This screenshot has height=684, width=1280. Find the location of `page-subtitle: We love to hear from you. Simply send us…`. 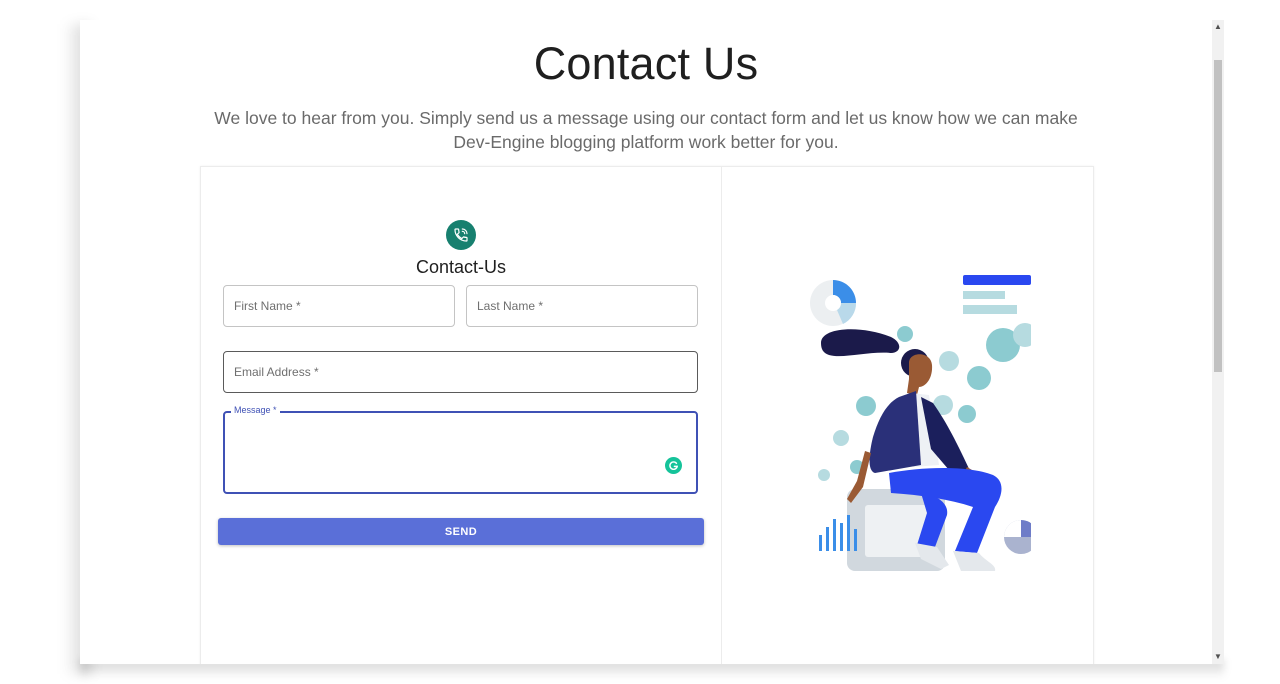

page-subtitle: We love to hear from you. Simply send us… is located at coordinates (646, 130).